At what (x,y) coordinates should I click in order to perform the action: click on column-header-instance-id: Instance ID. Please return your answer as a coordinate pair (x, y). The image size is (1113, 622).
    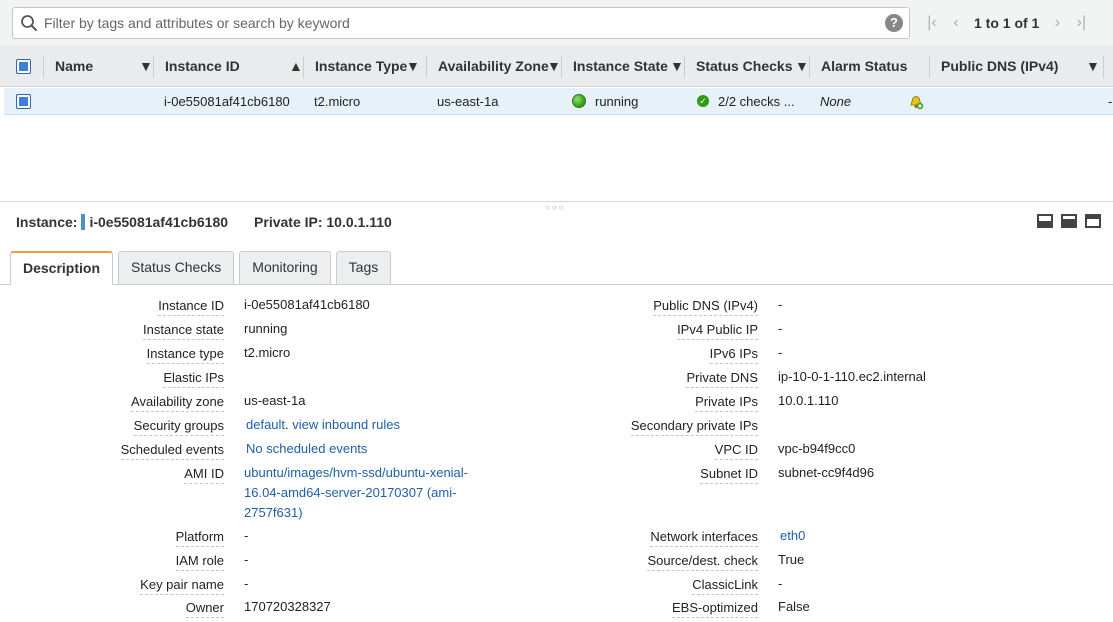
    Looking at the image, I should click on (202, 66).